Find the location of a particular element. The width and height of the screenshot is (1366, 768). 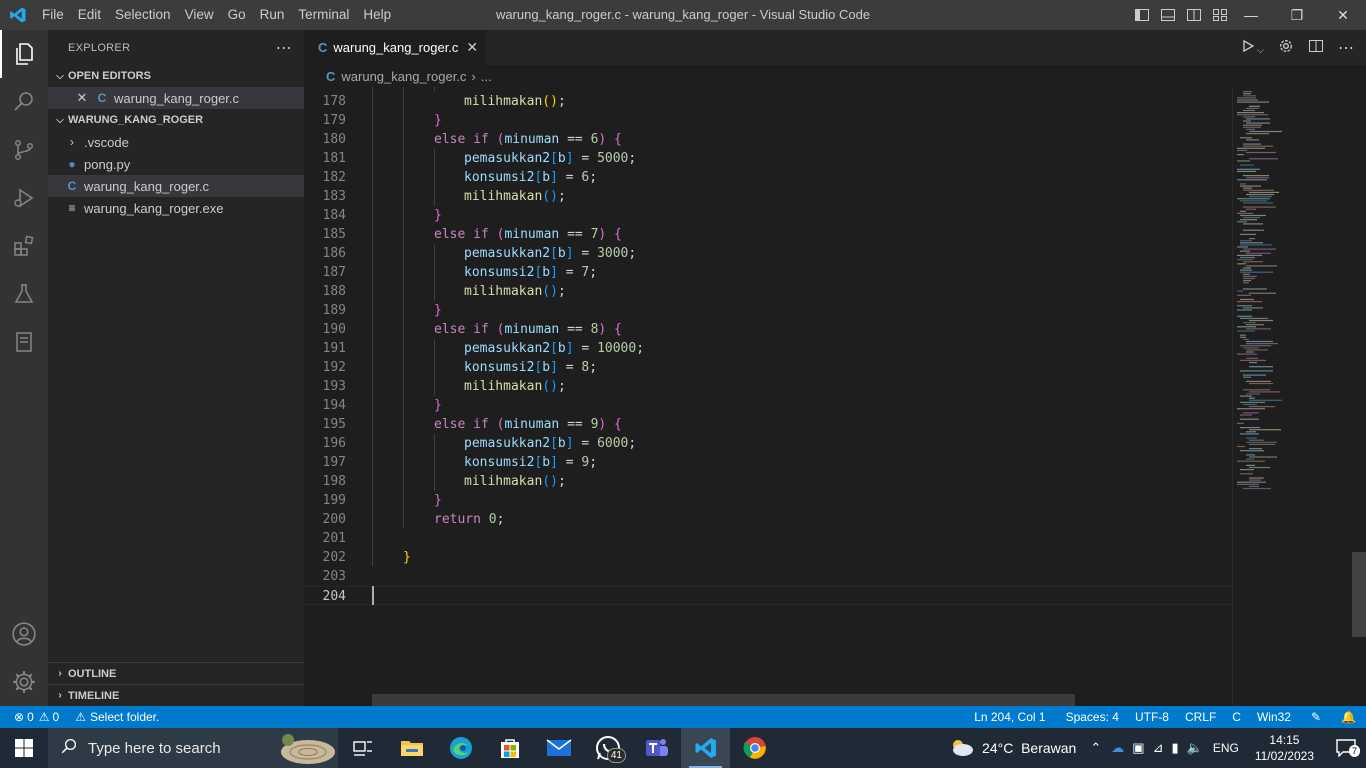

close-window-icon: ✕ is located at coordinates (1343, 15).